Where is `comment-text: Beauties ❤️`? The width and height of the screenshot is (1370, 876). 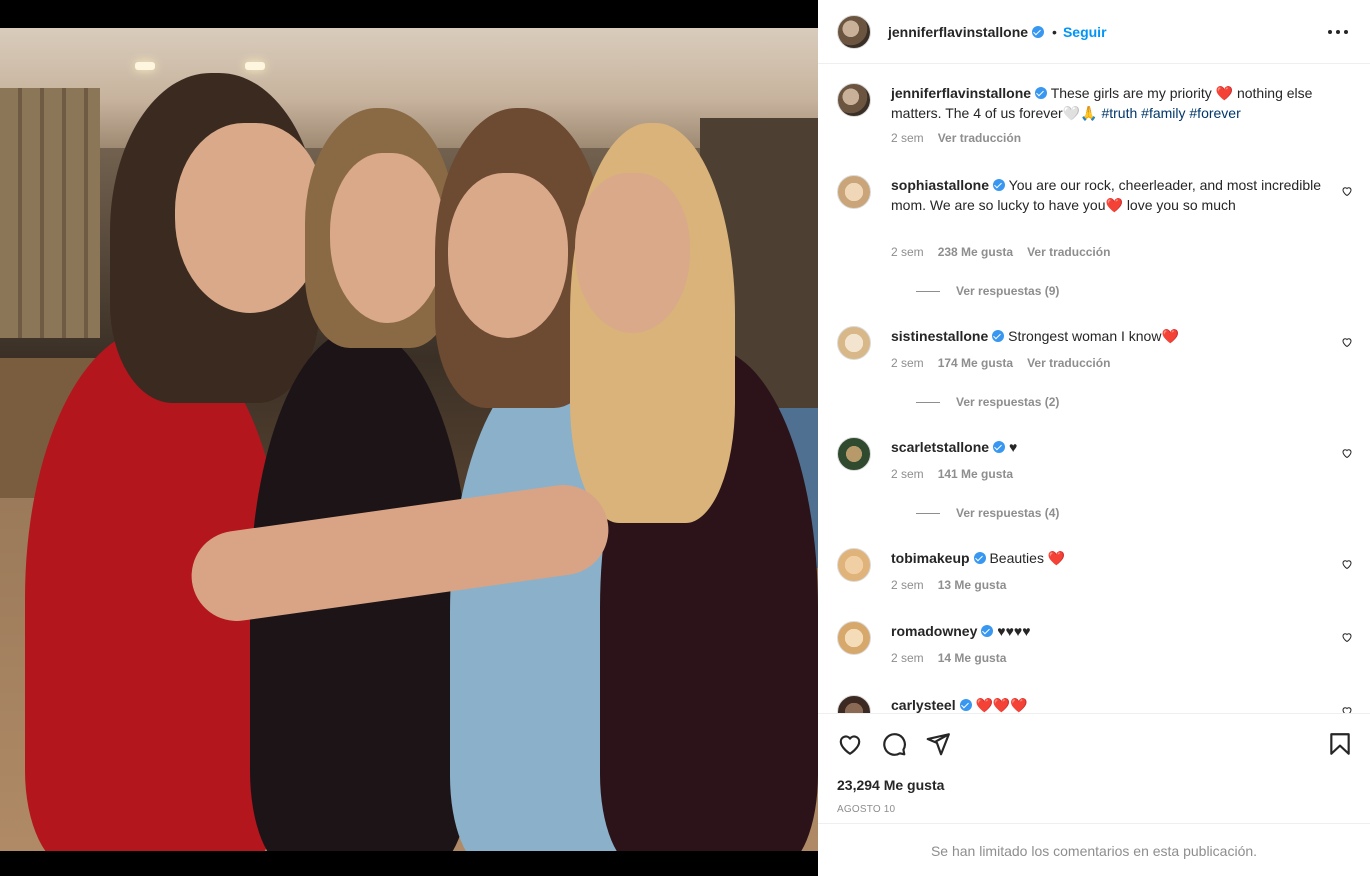
comment-text: Beauties ❤️ is located at coordinates (1027, 558).